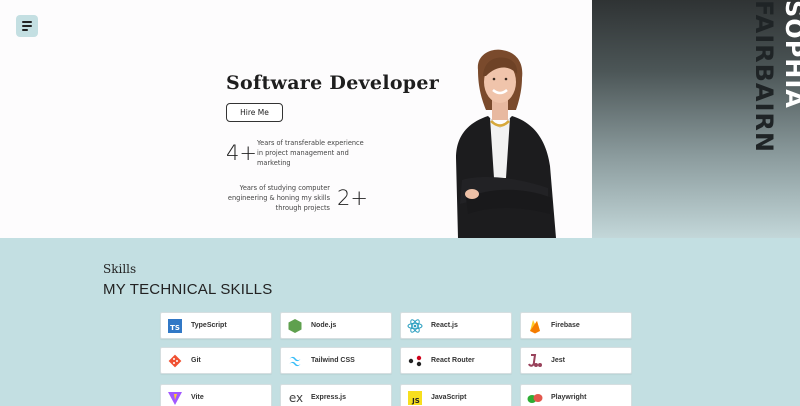 Image resolution: width=800 pixels, height=406 pixels. I want to click on skill-label: TypeScript, so click(209, 325).